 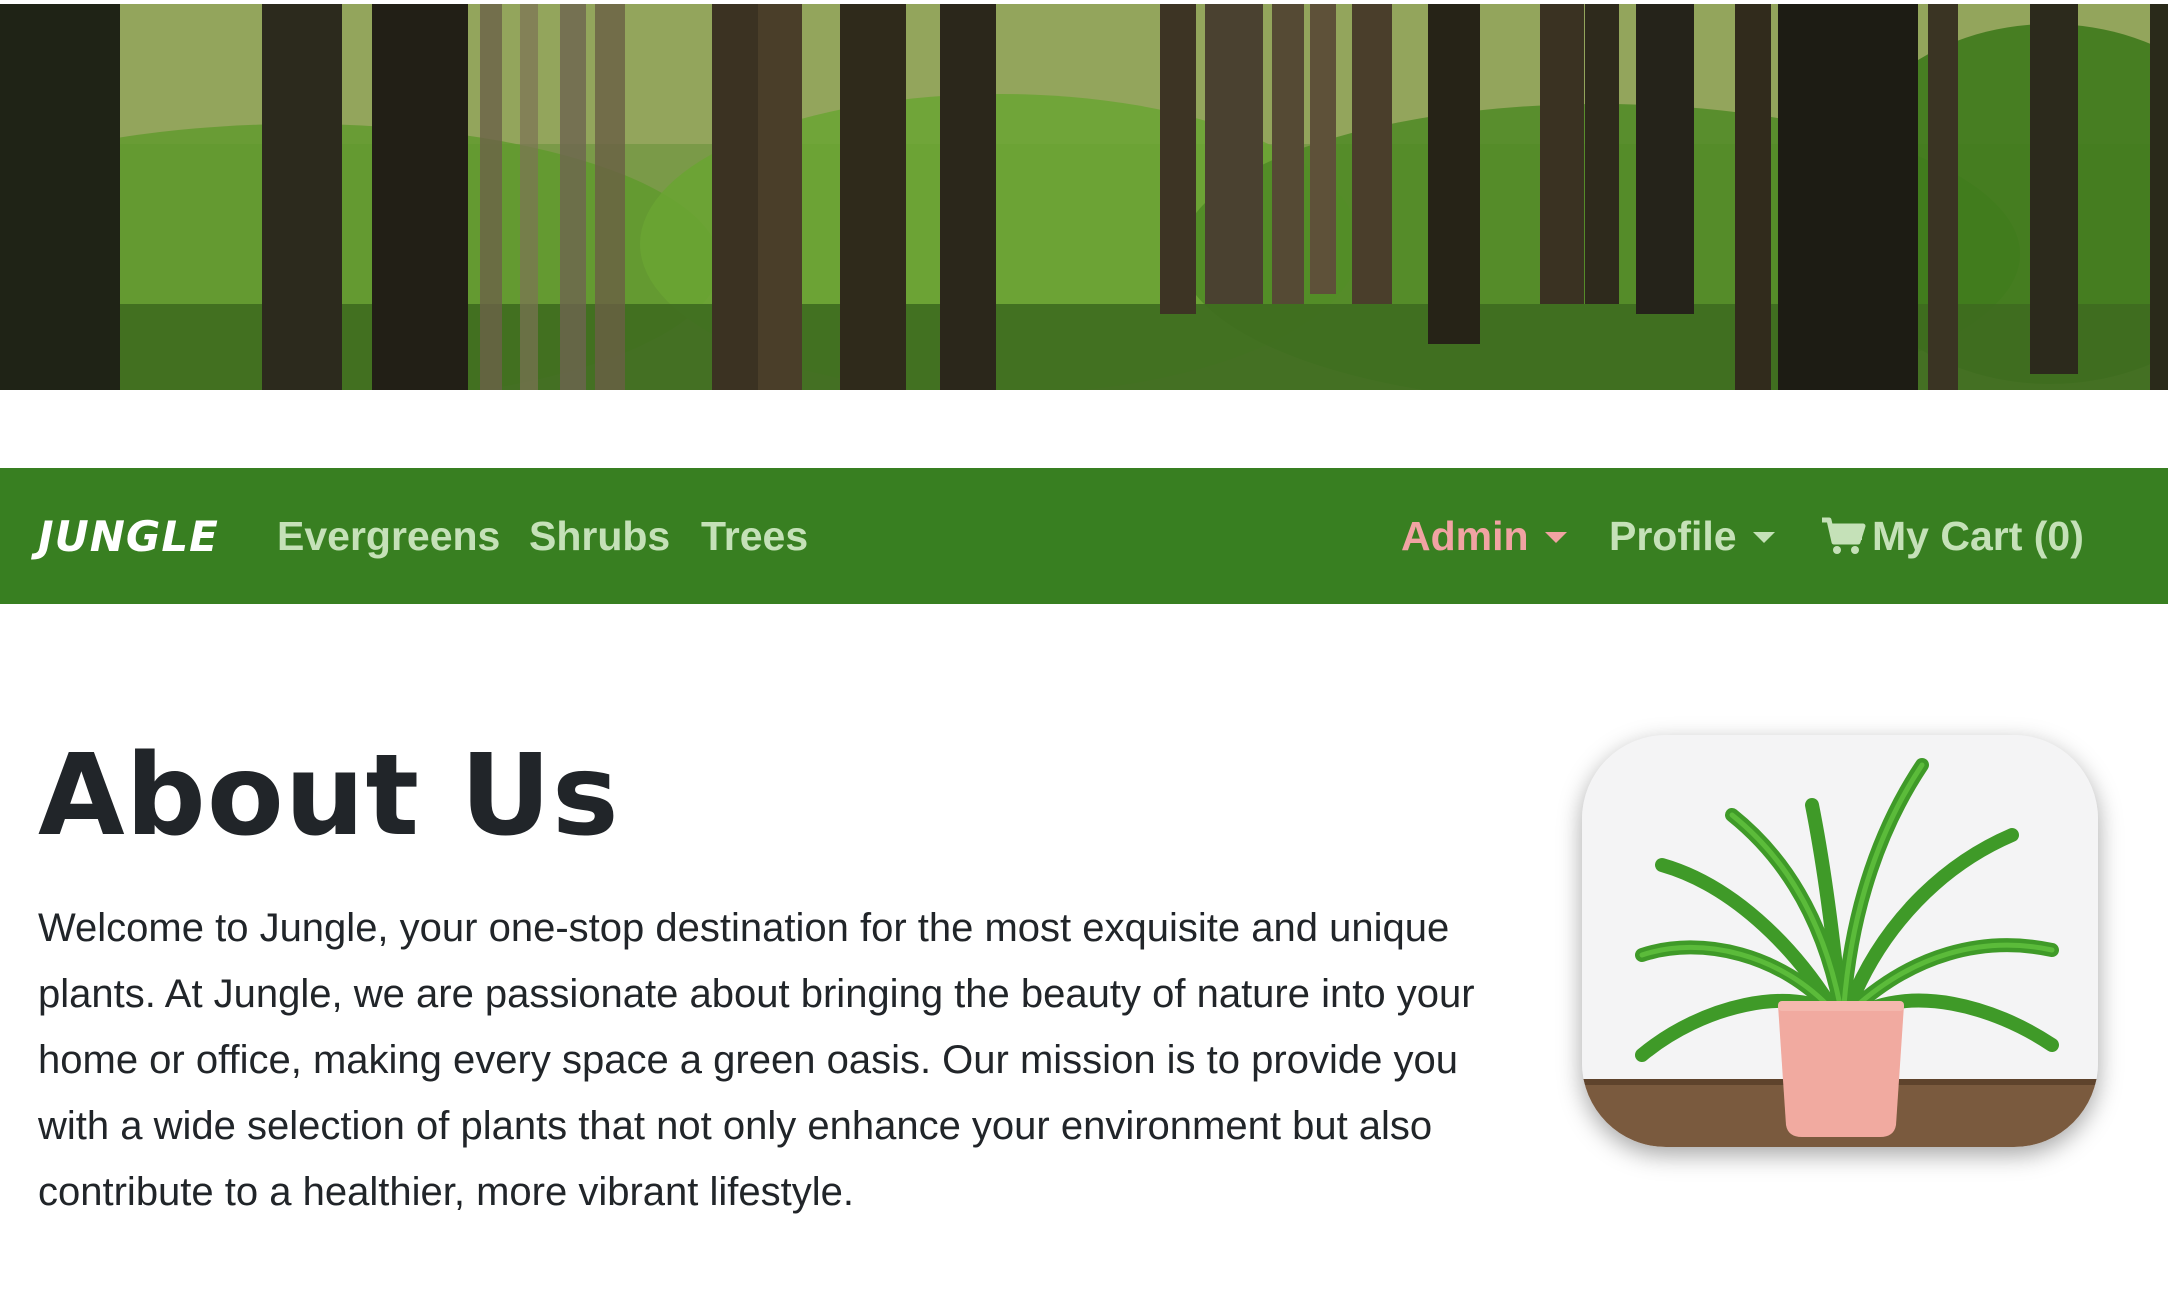 I want to click on profile-label: Profile, so click(x=1673, y=535).